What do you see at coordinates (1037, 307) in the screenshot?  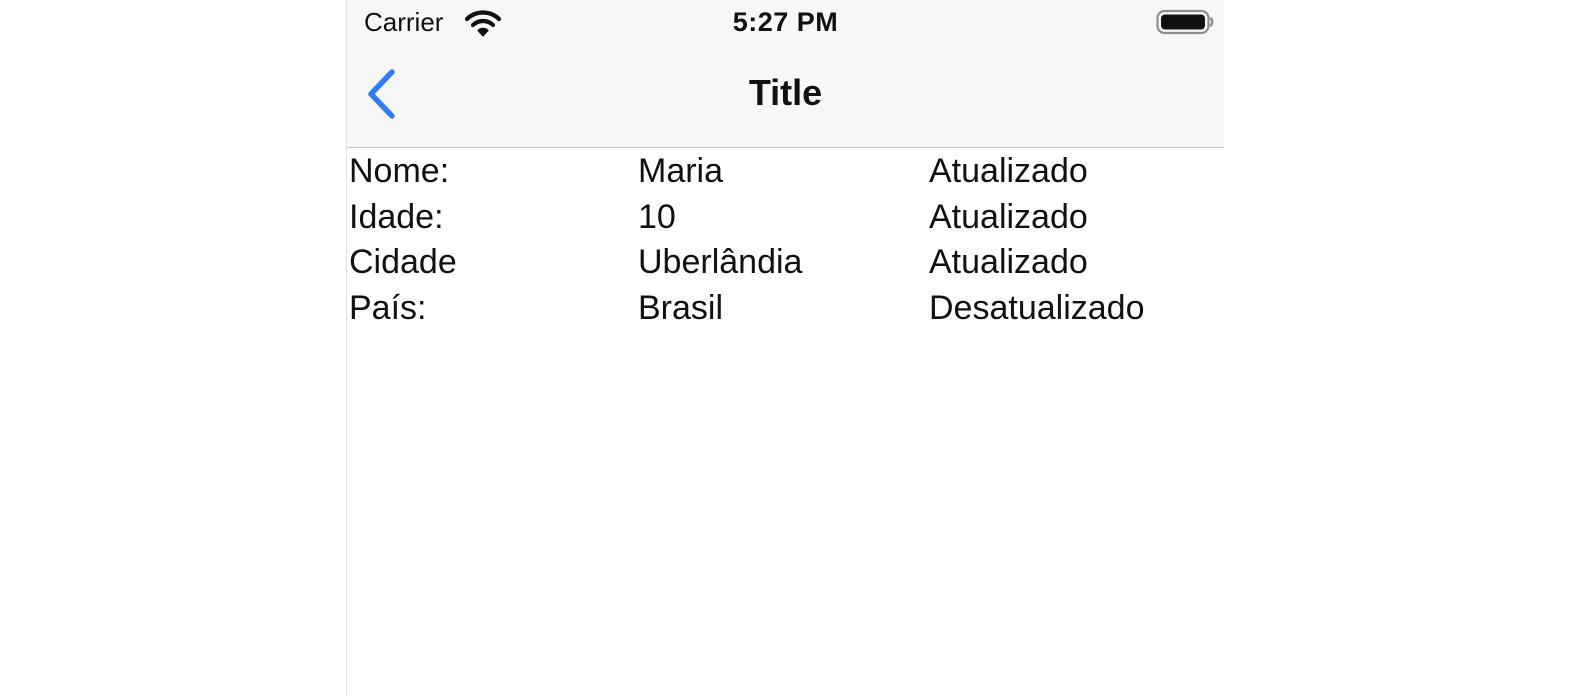 I see `row-status: Desatualizado` at bounding box center [1037, 307].